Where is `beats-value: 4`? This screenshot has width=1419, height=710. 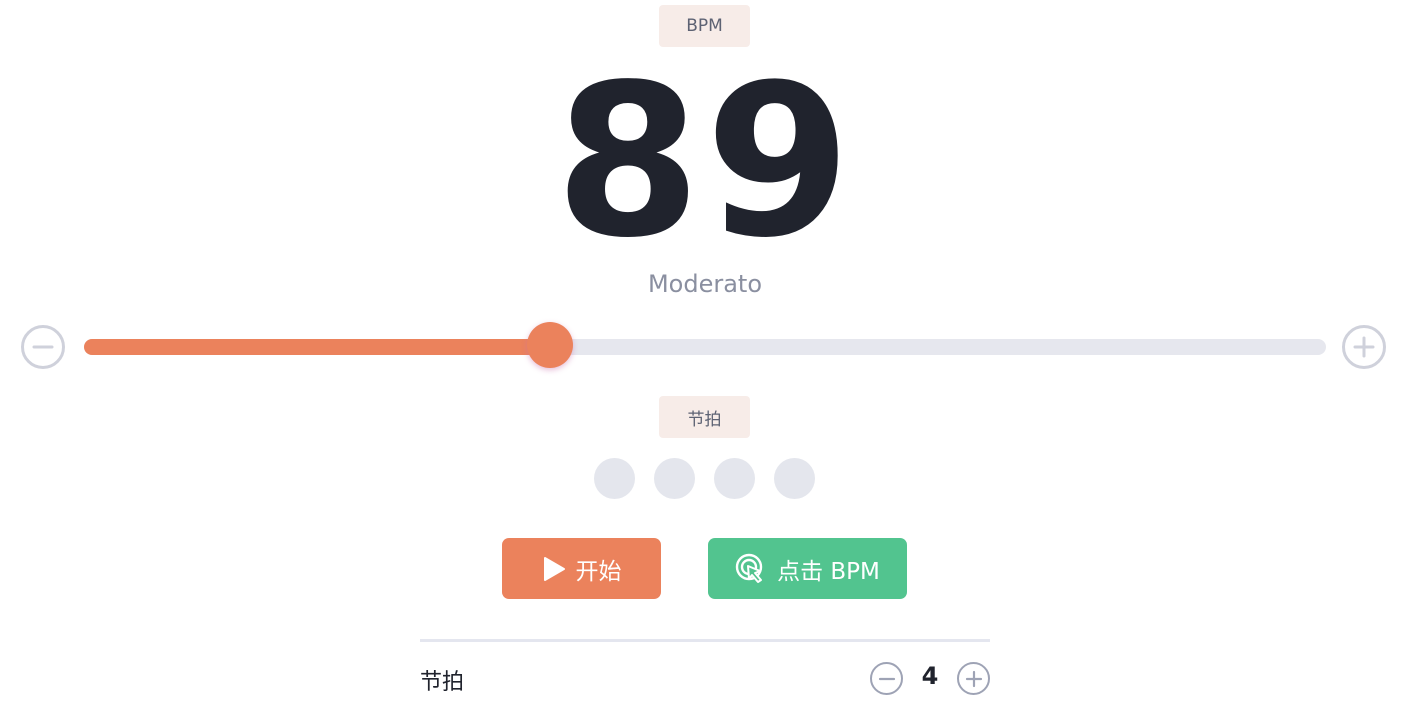 beats-value: 4 is located at coordinates (930, 676).